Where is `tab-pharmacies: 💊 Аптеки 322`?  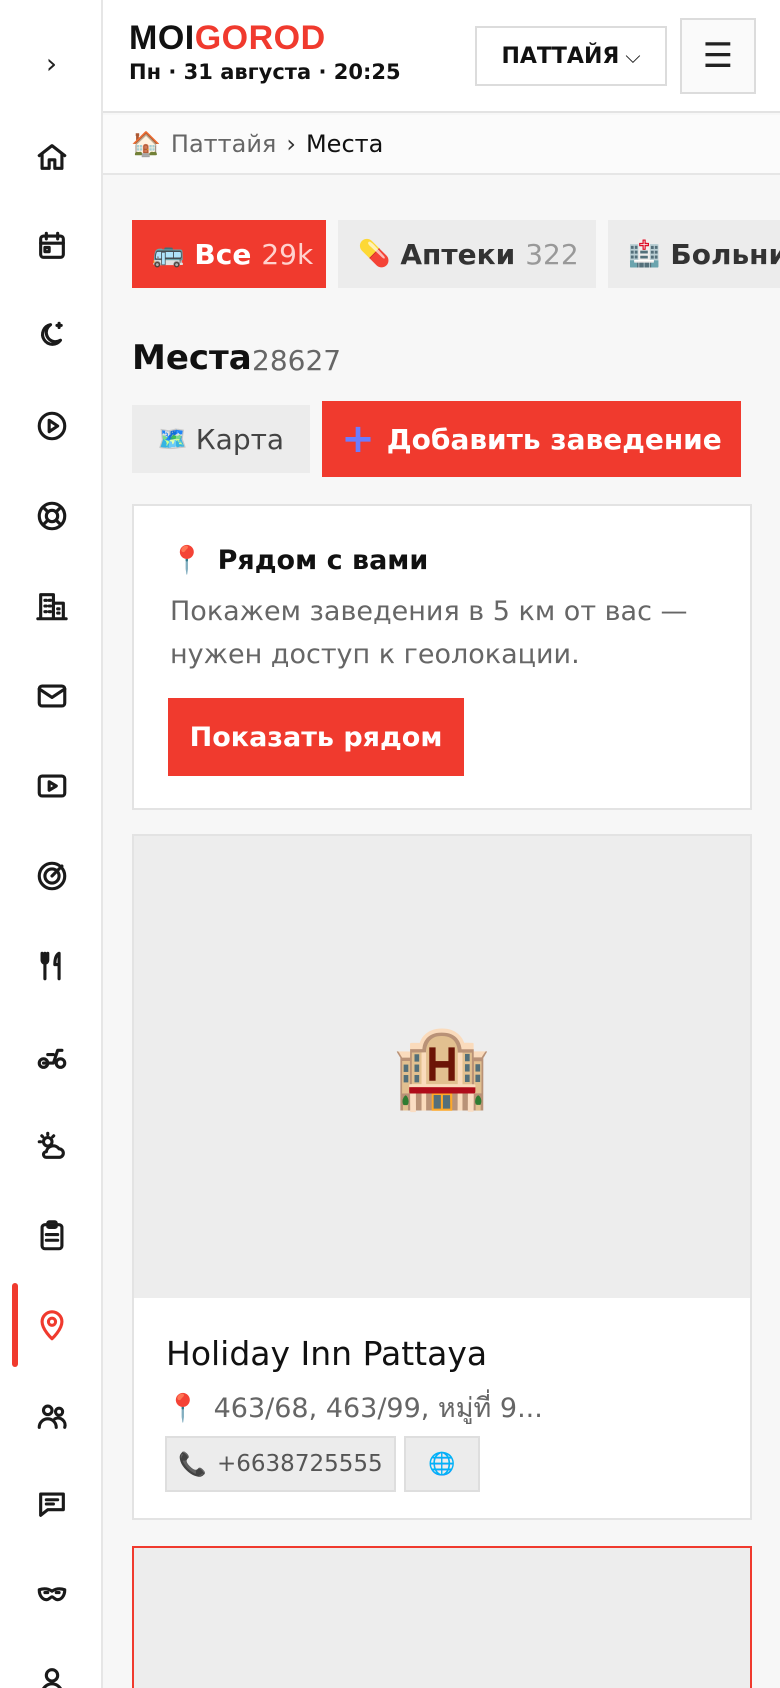
tab-pharmacies: 💊 Аптеки 322 is located at coordinates (467, 254).